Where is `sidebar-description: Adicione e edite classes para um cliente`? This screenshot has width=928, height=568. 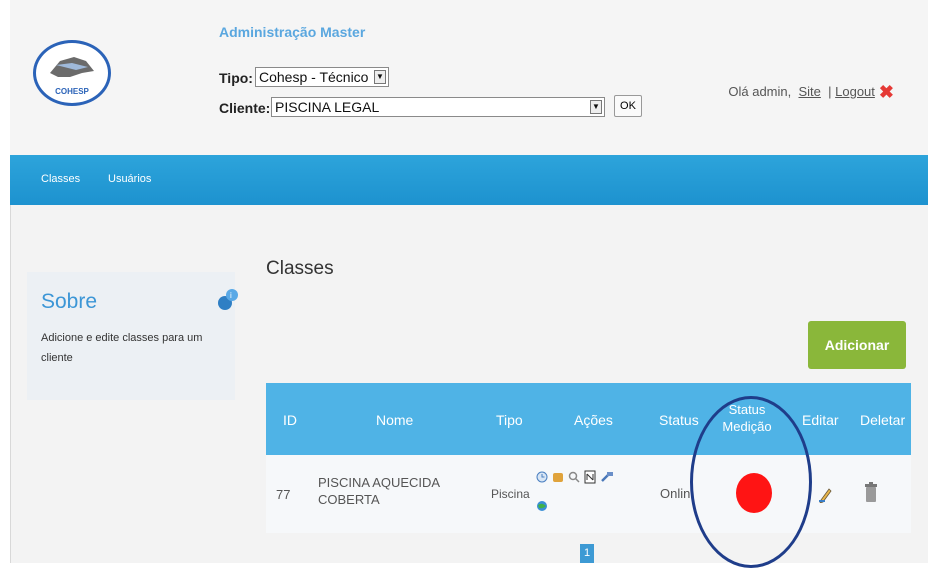 sidebar-description: Adicione e edite classes para um cliente is located at coordinates (122, 348).